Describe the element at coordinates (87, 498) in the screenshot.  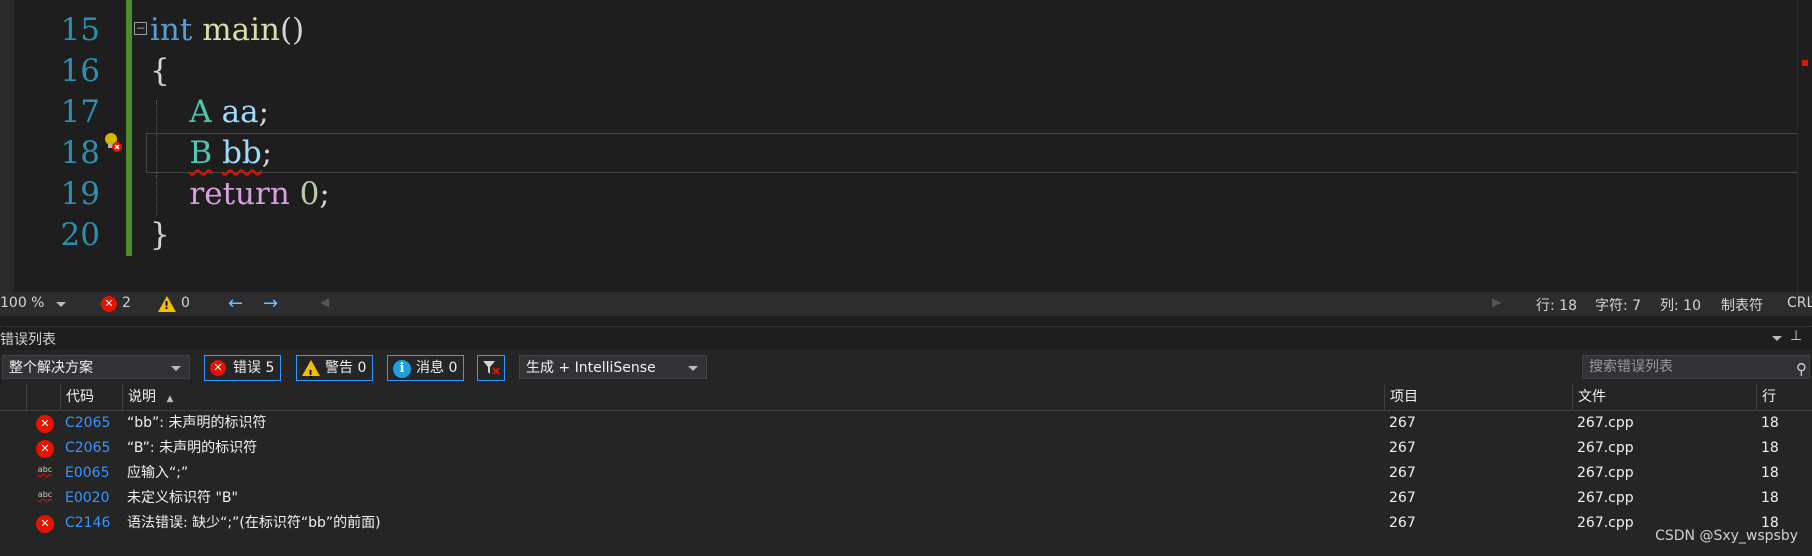
I see `error-code-link: E0020` at that location.